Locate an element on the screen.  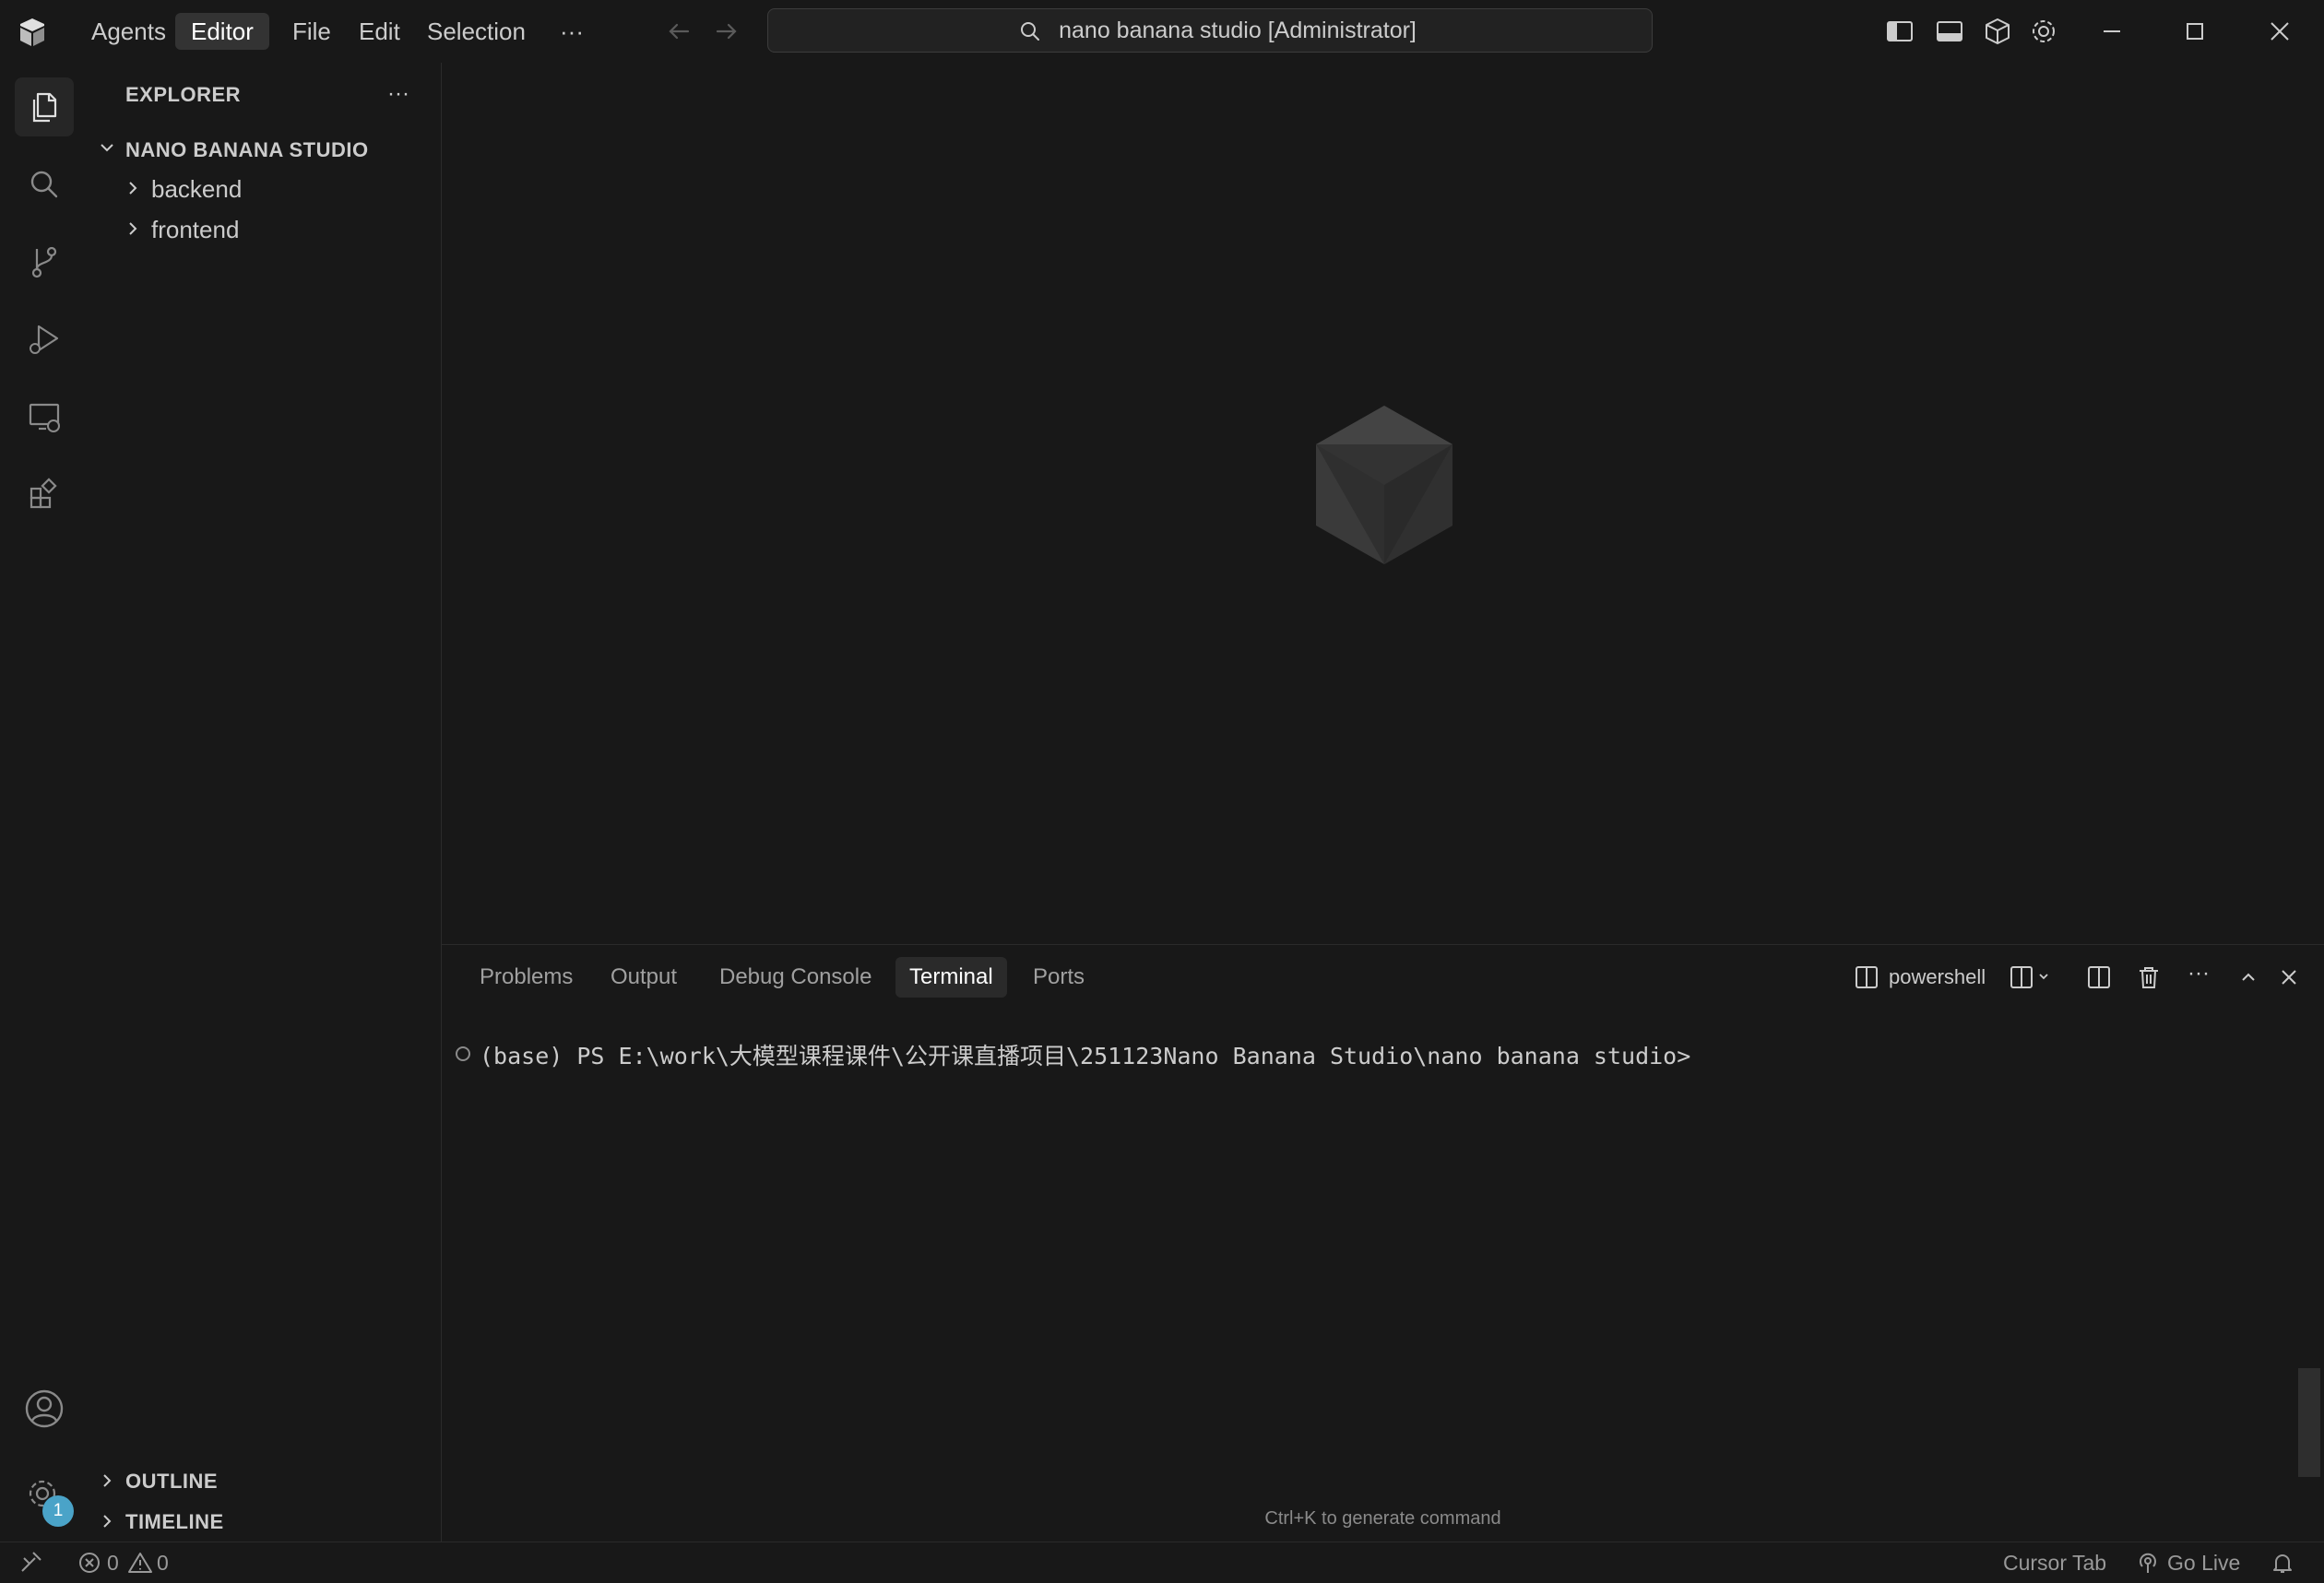
workspace-root: NANO BANANA STUDIO is located at coordinates (247, 150).